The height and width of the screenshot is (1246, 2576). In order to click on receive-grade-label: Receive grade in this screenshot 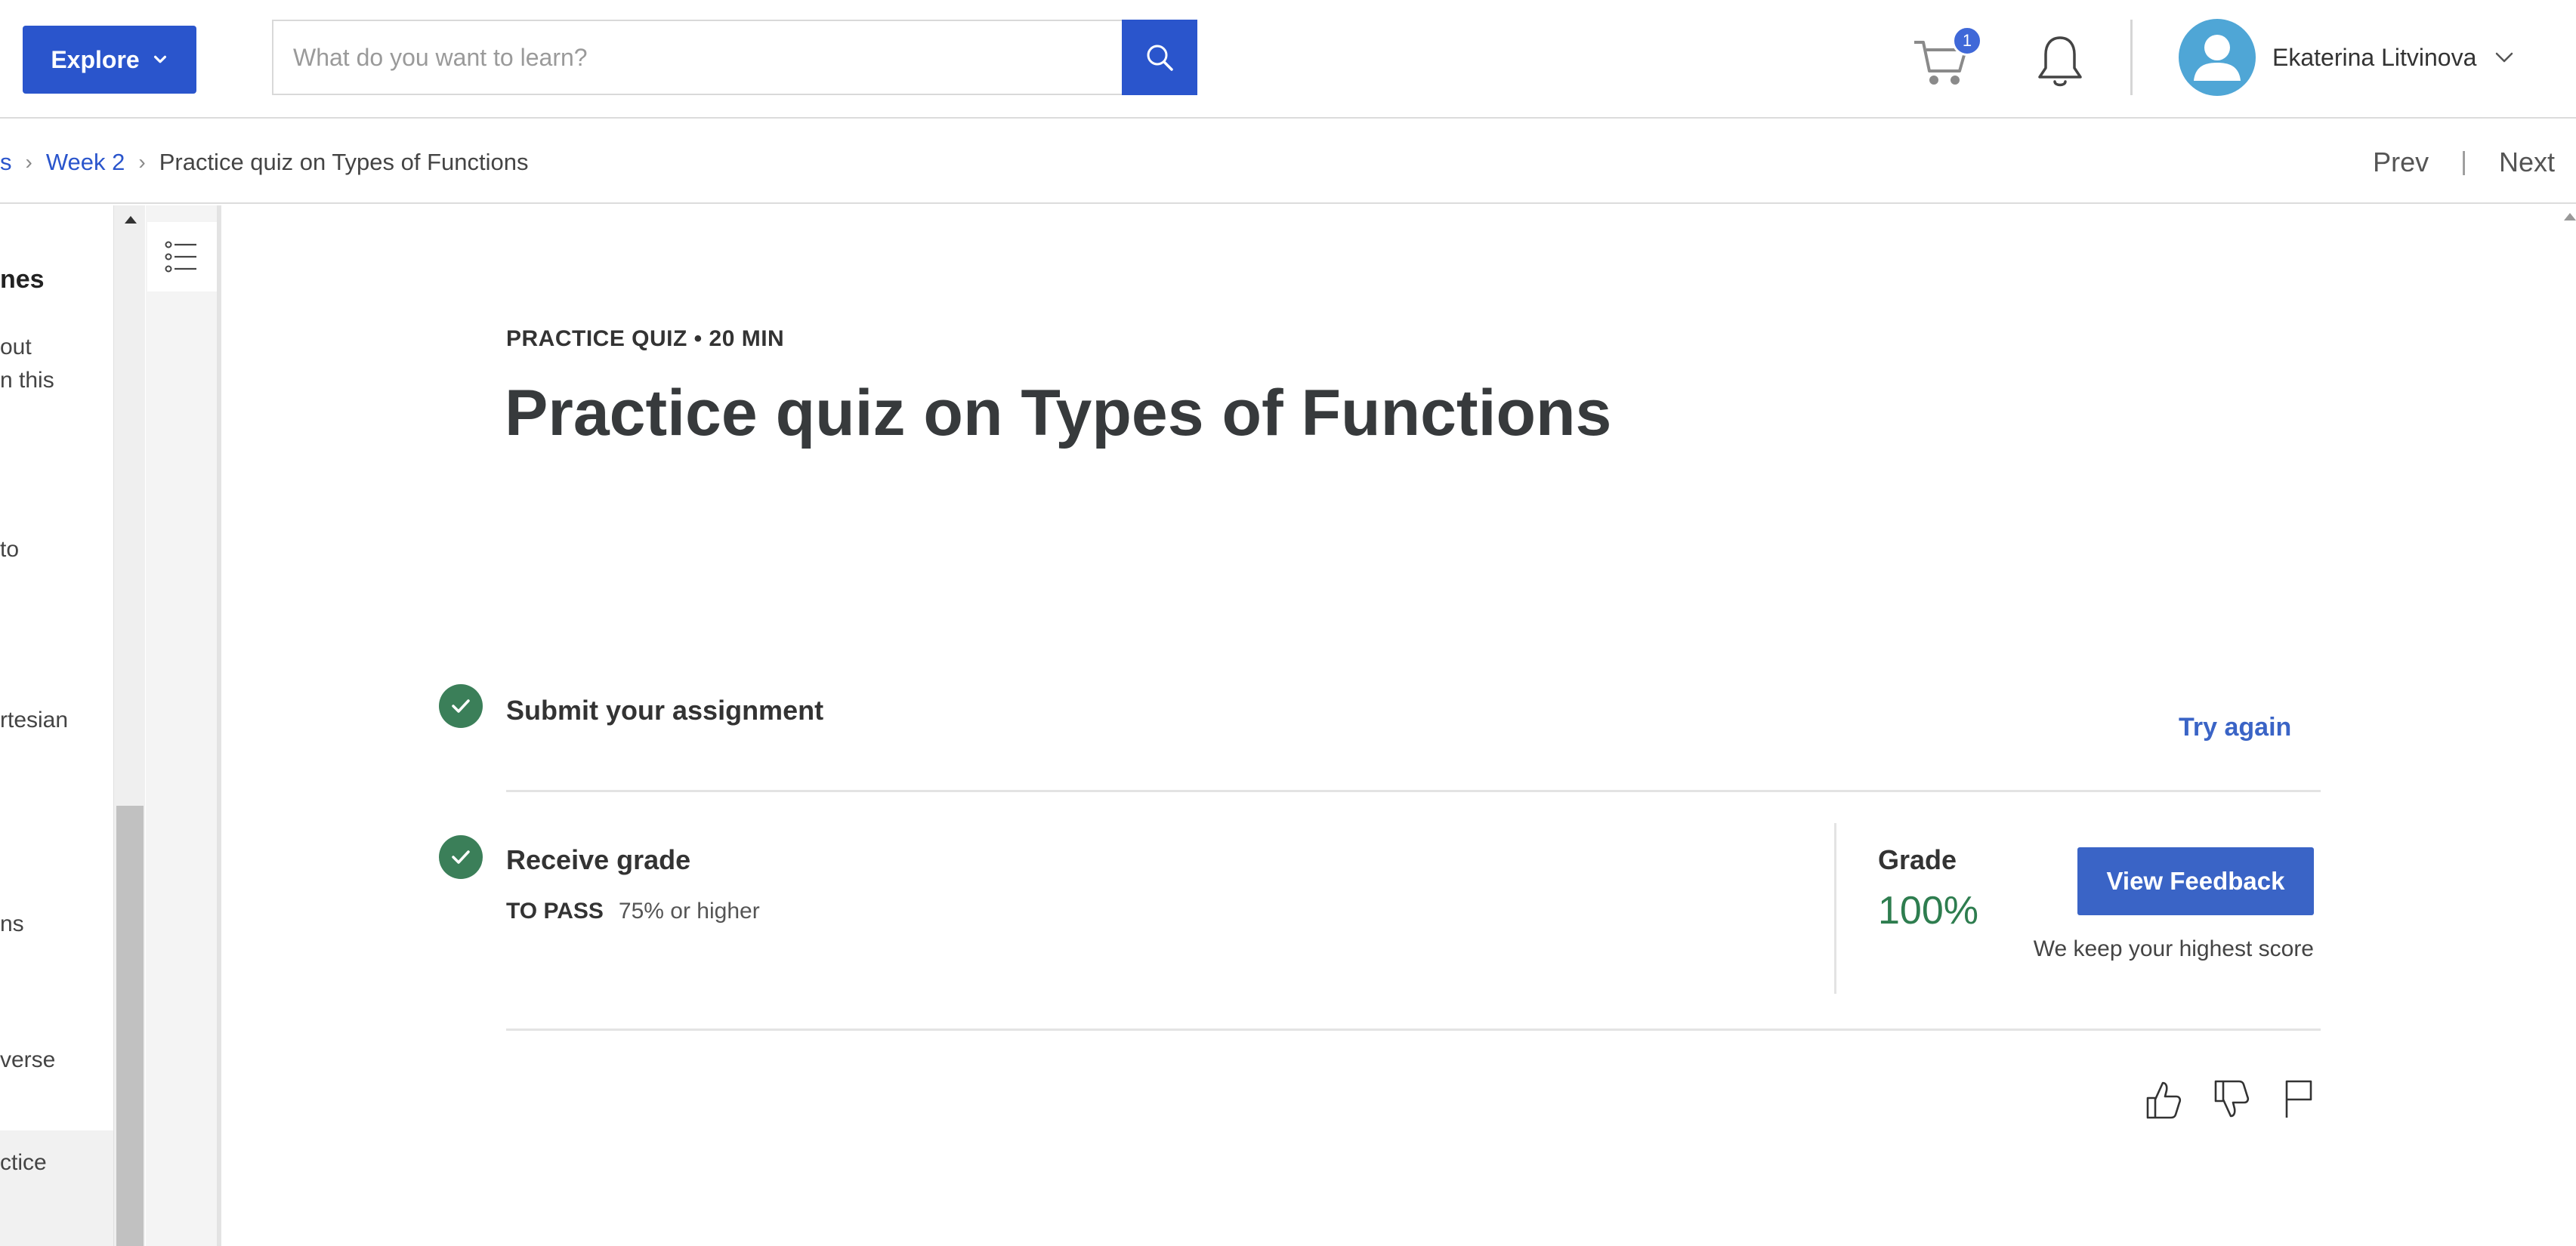, I will do `click(598, 859)`.